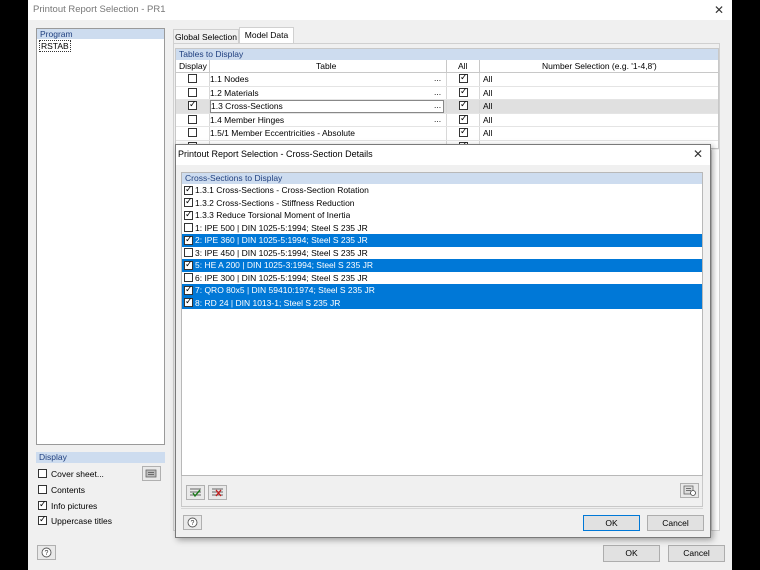 This screenshot has width=760, height=570. I want to click on main-window-title: Printout Report Selection - PR1, so click(99, 9).